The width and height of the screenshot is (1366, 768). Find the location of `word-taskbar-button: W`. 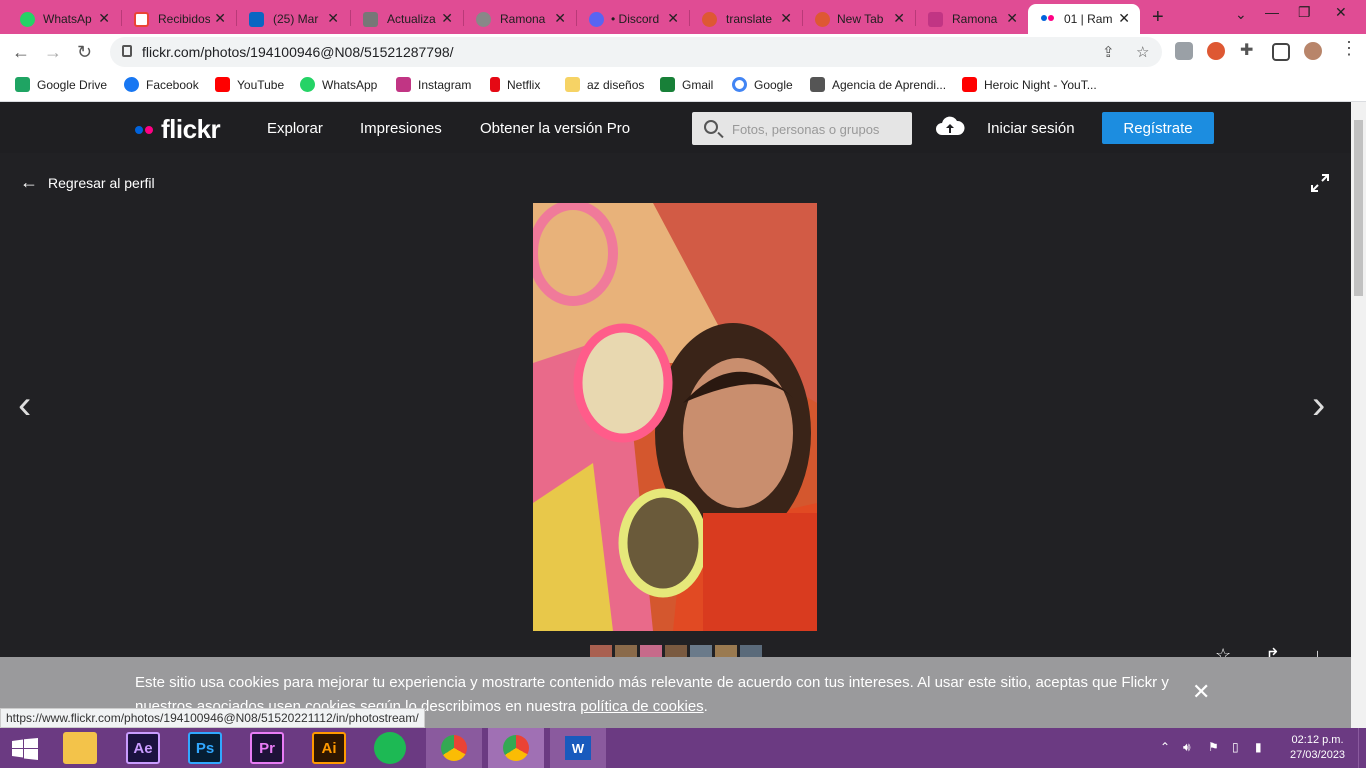

word-taskbar-button: W is located at coordinates (578, 748).